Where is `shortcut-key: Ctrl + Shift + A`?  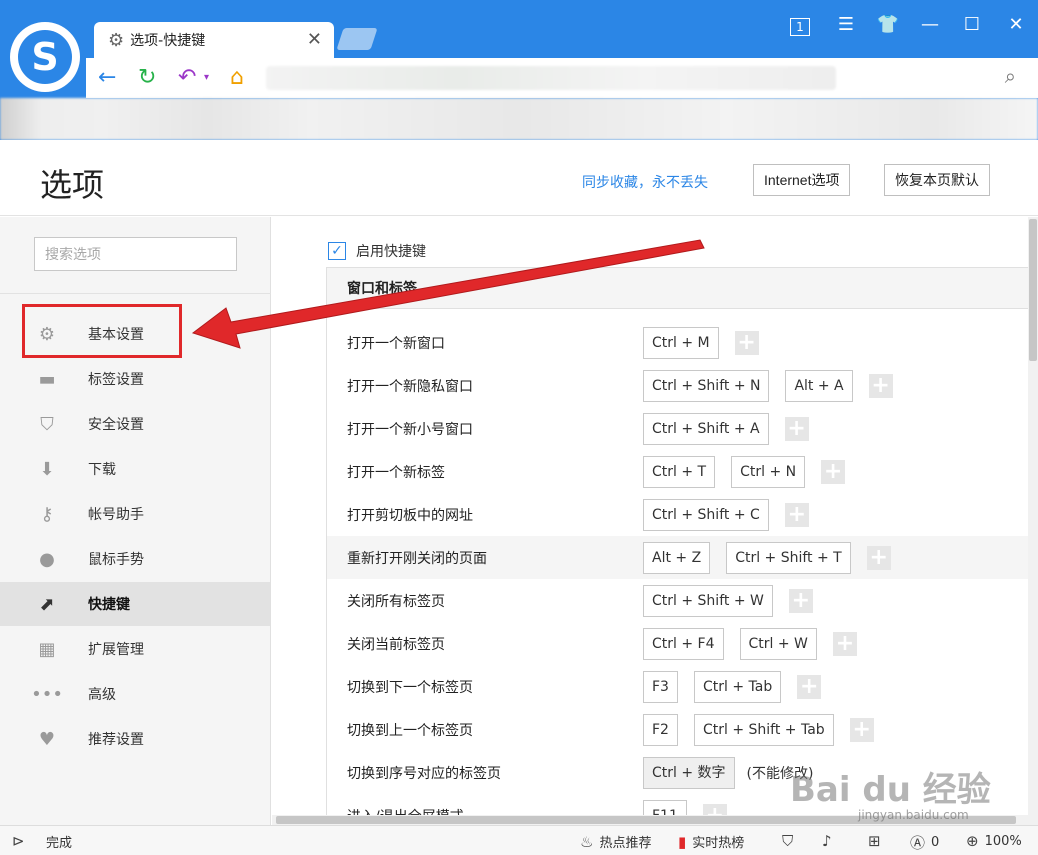 shortcut-key: Ctrl + Shift + A is located at coordinates (706, 428).